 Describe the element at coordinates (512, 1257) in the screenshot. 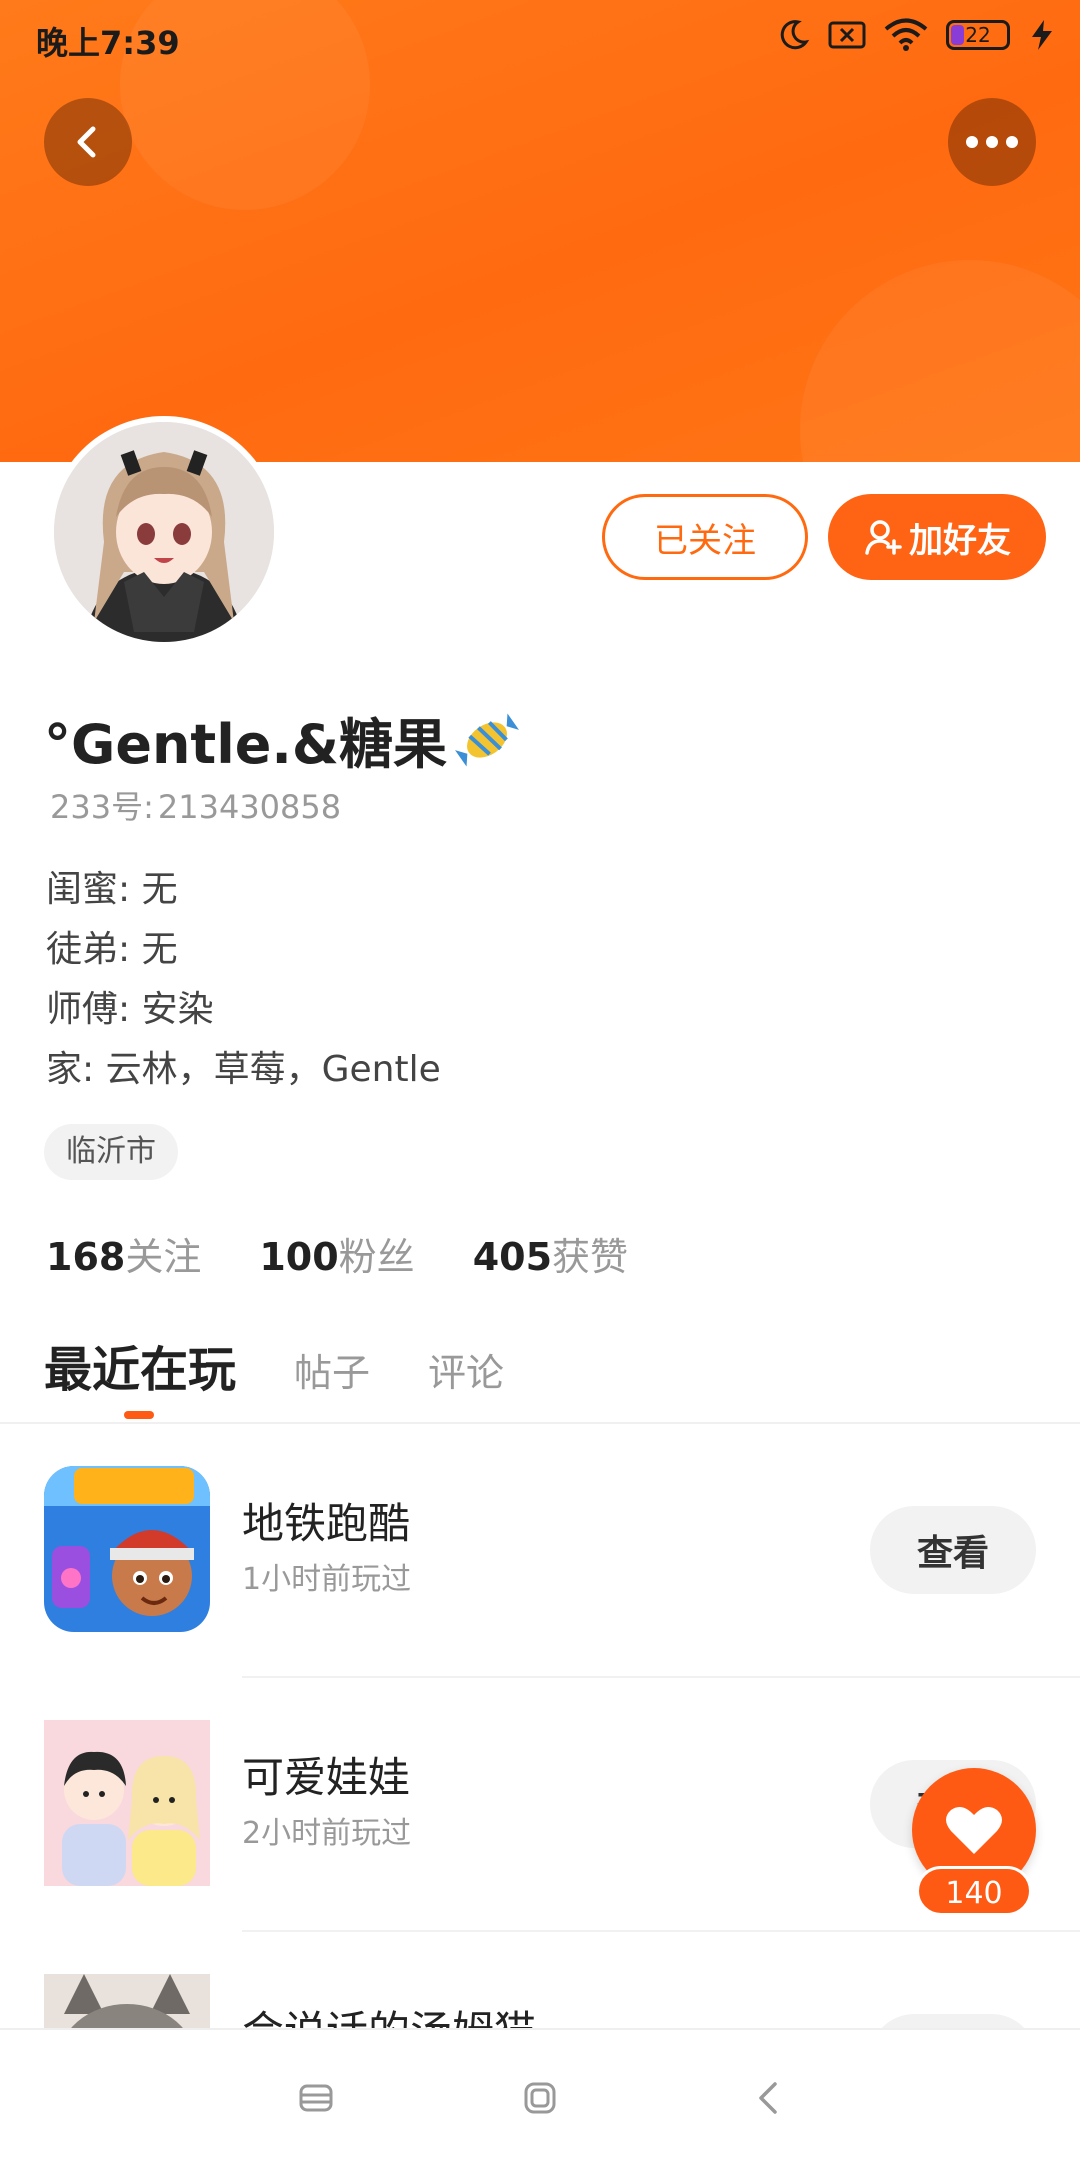

I see `stat-number: 405` at that location.